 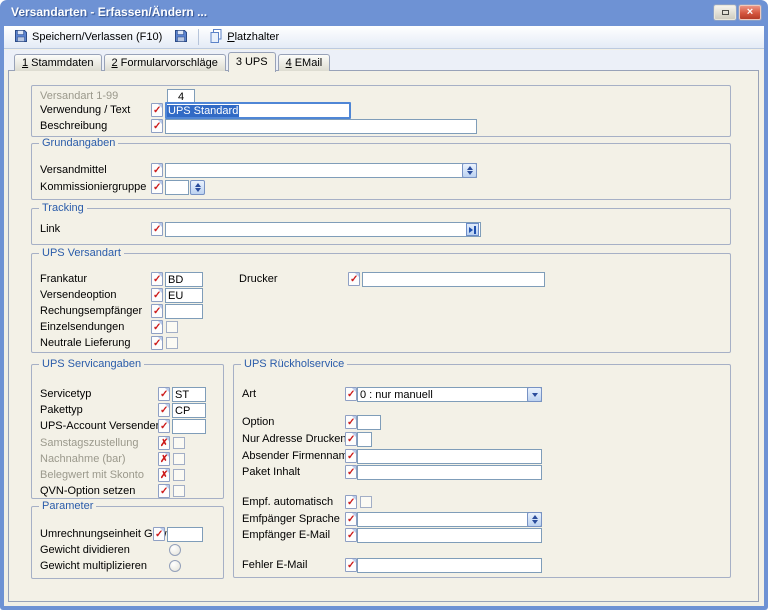 What do you see at coordinates (58, 62) in the screenshot?
I see `tab-stammdaten: 1 Stammdaten` at bounding box center [58, 62].